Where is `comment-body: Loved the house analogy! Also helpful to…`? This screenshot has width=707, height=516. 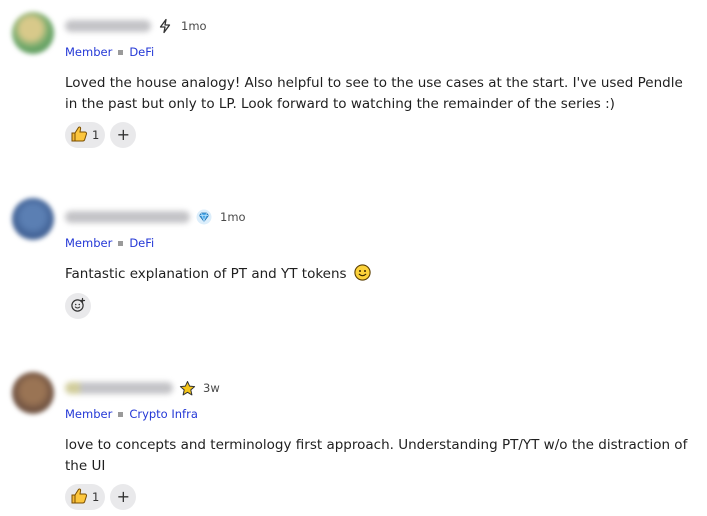
comment-body: Loved the house analogy! Also helpful to… is located at coordinates (374, 93).